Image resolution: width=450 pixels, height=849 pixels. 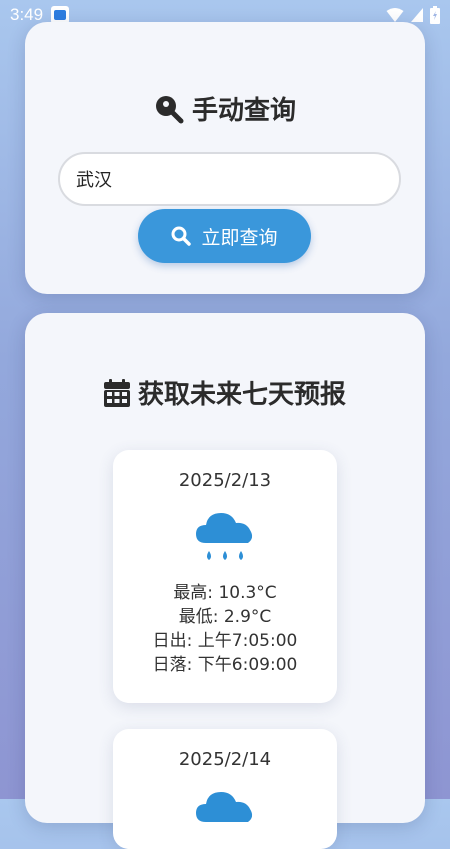 I want to click on forecast-heading: 获取未来七天预报, so click(x=225, y=392).